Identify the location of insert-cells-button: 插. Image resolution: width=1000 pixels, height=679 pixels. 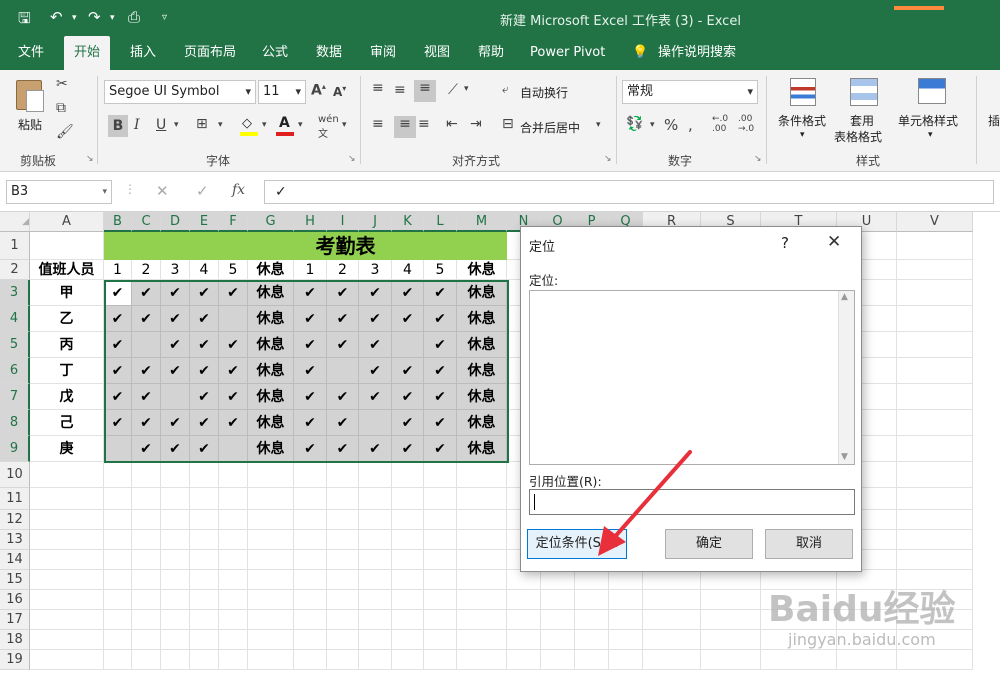
(994, 120).